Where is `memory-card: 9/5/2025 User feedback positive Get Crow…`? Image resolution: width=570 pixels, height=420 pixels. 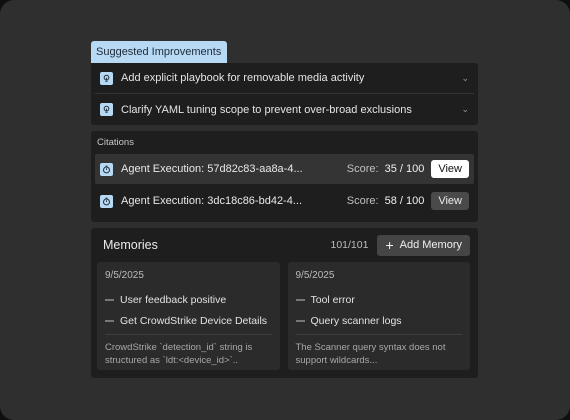
memory-card: 9/5/2025 User feedback positive Get Crow… is located at coordinates (188, 316).